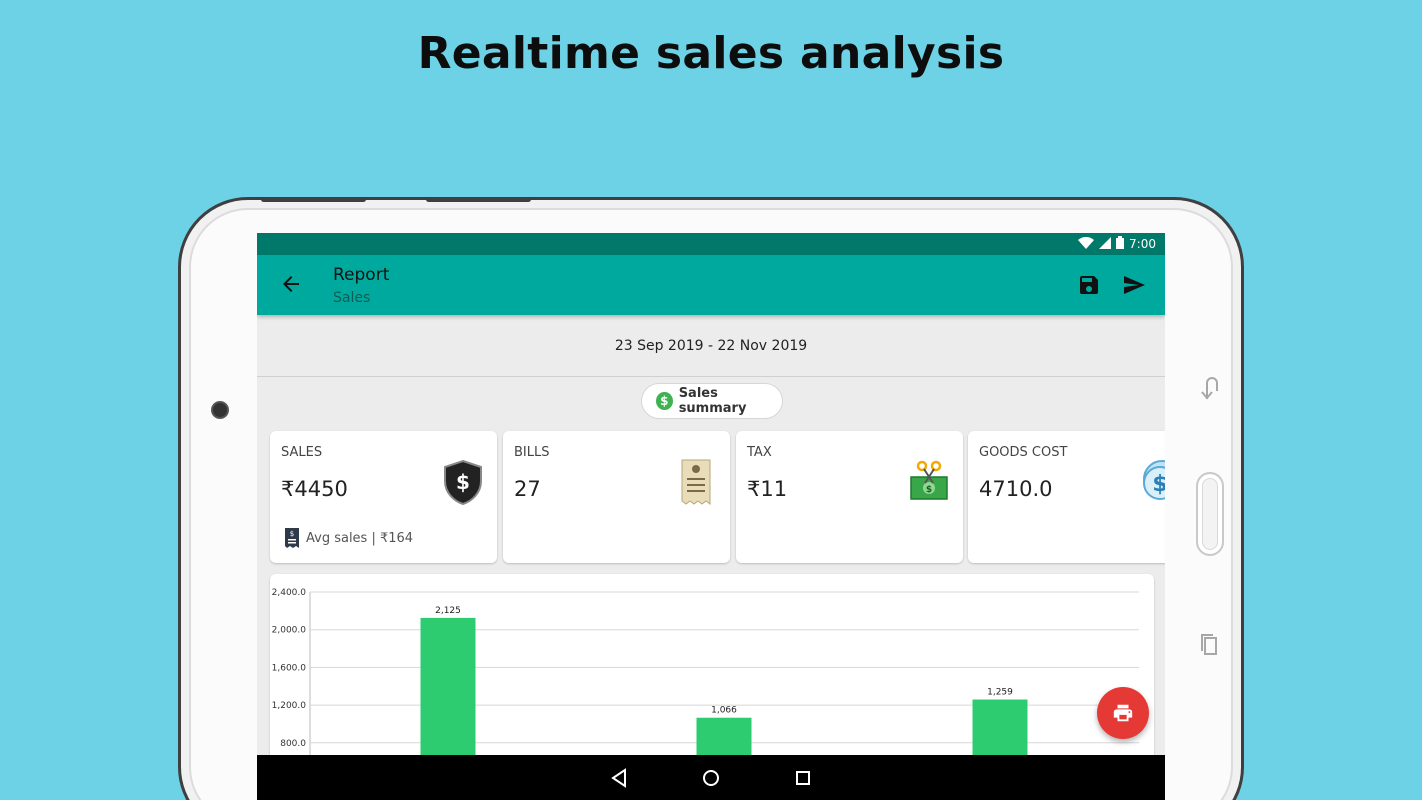  I want to click on dollar-circle-icon: $, so click(664, 401).